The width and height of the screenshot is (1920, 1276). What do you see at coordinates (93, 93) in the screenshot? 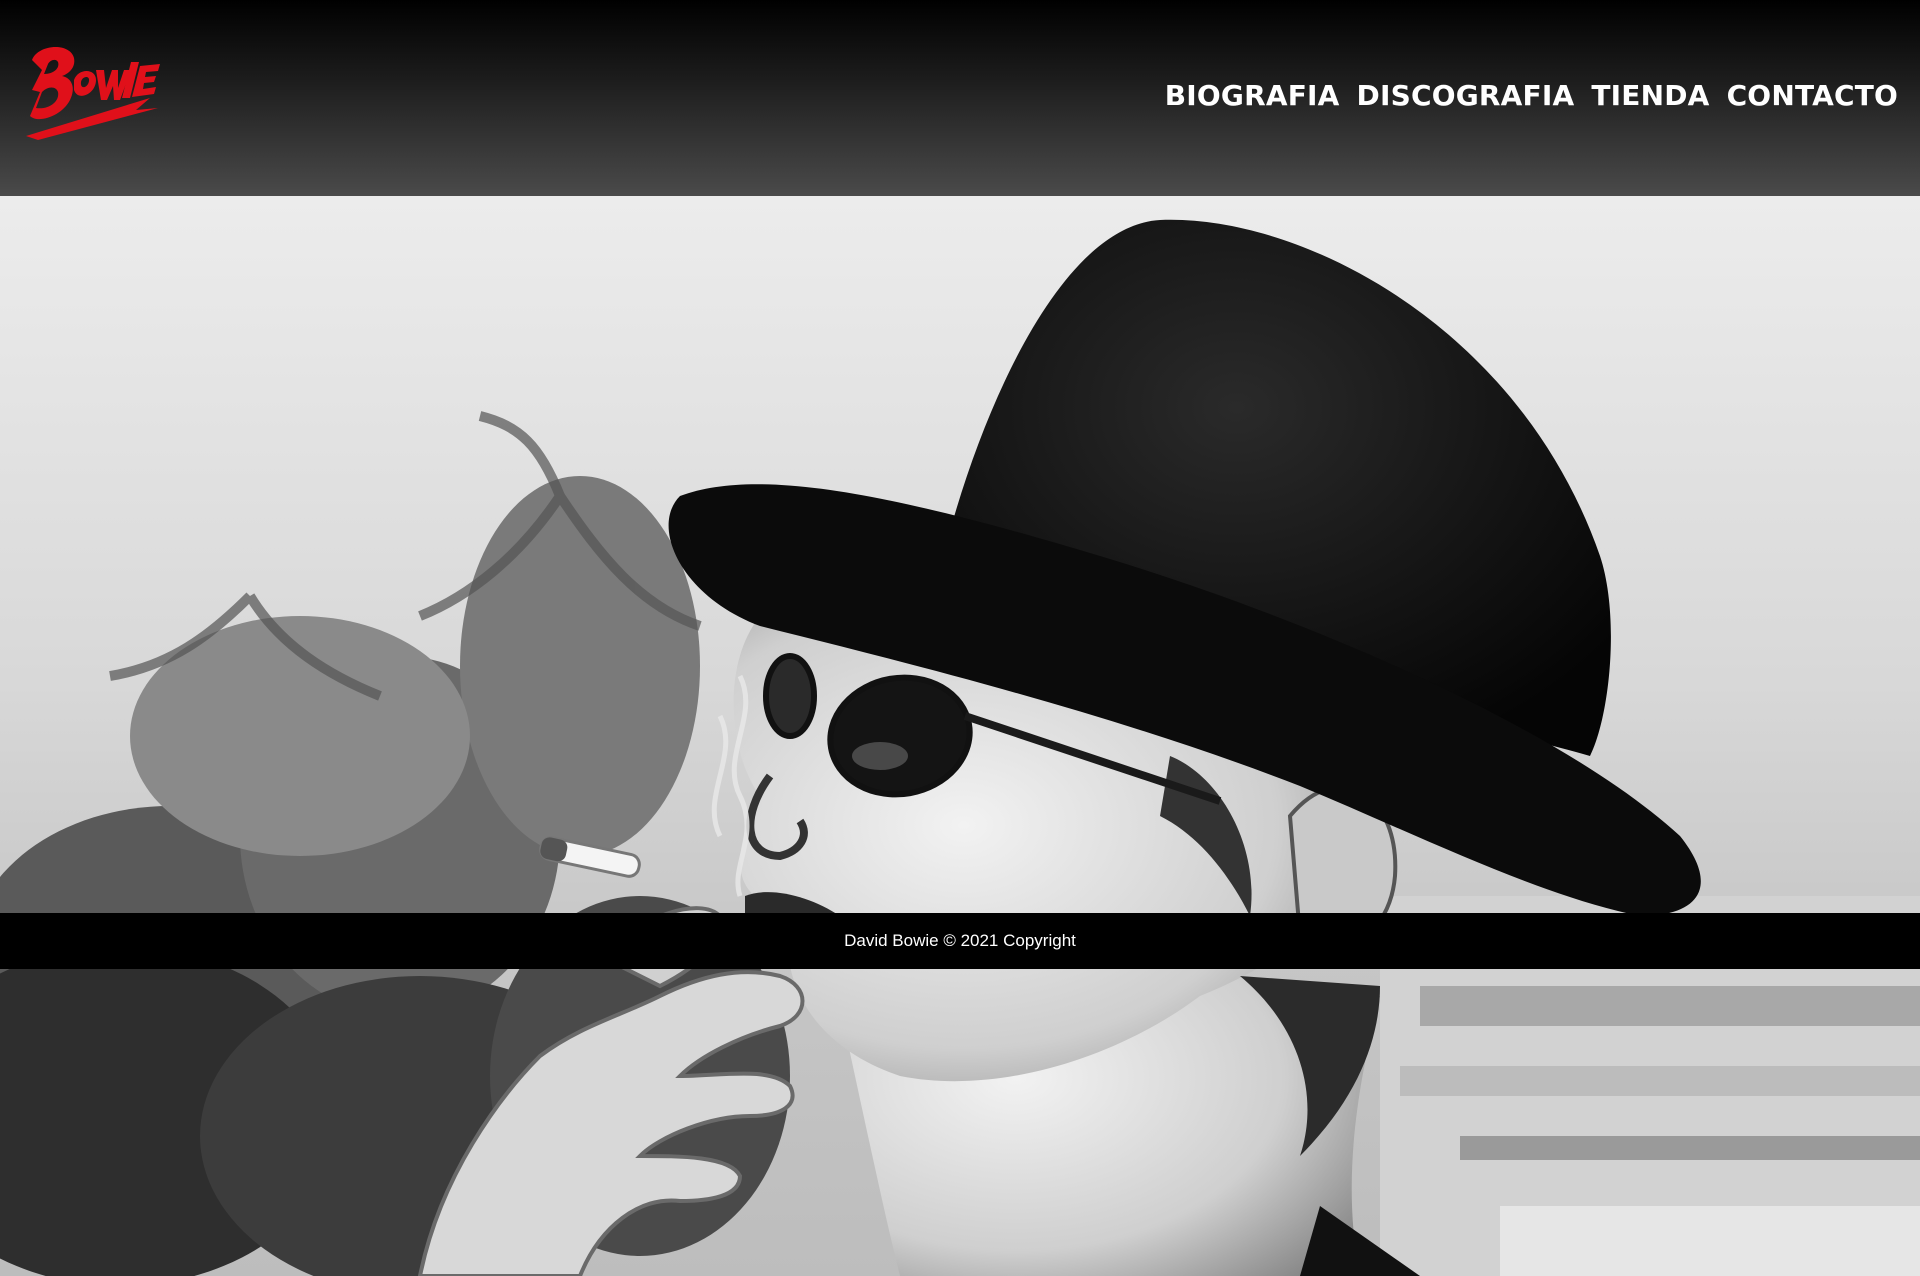
I see `bowie-logo-icon` at bounding box center [93, 93].